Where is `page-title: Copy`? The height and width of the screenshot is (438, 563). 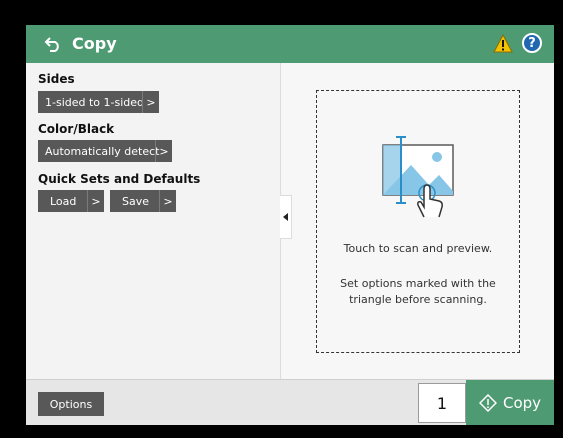 page-title: Copy is located at coordinates (94, 43).